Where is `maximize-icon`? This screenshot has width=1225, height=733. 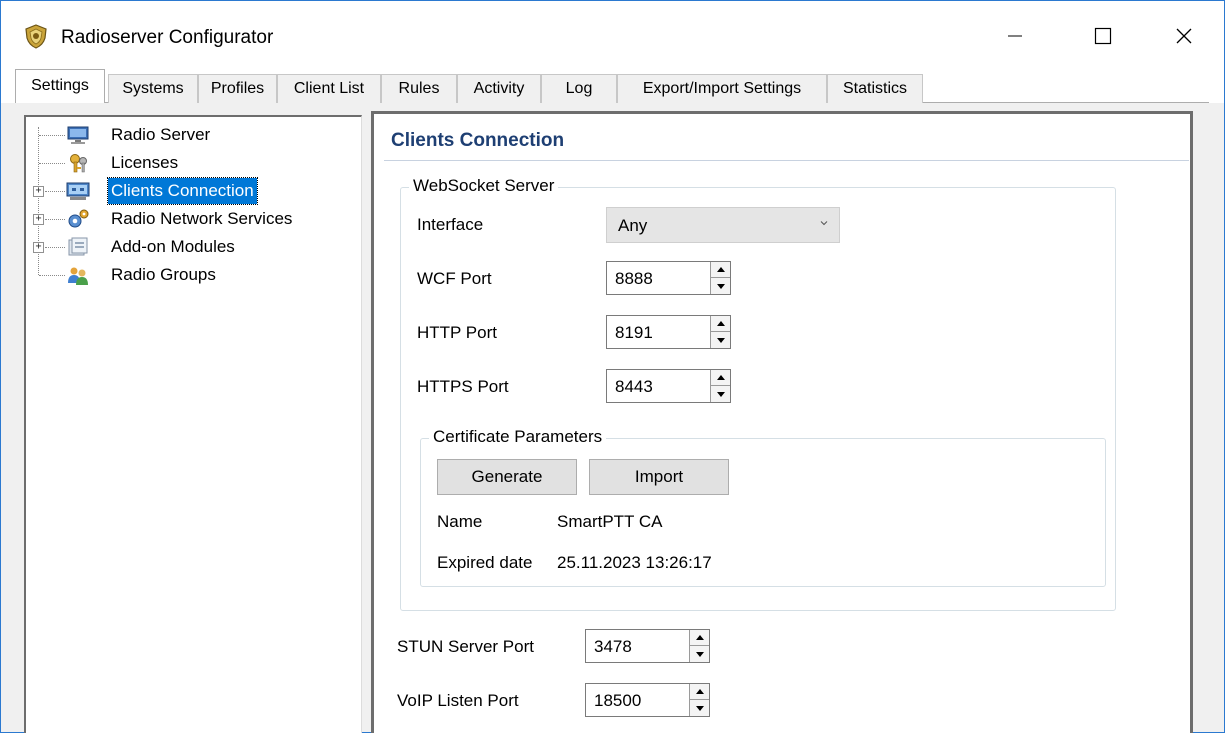 maximize-icon is located at coordinates (1103, 36).